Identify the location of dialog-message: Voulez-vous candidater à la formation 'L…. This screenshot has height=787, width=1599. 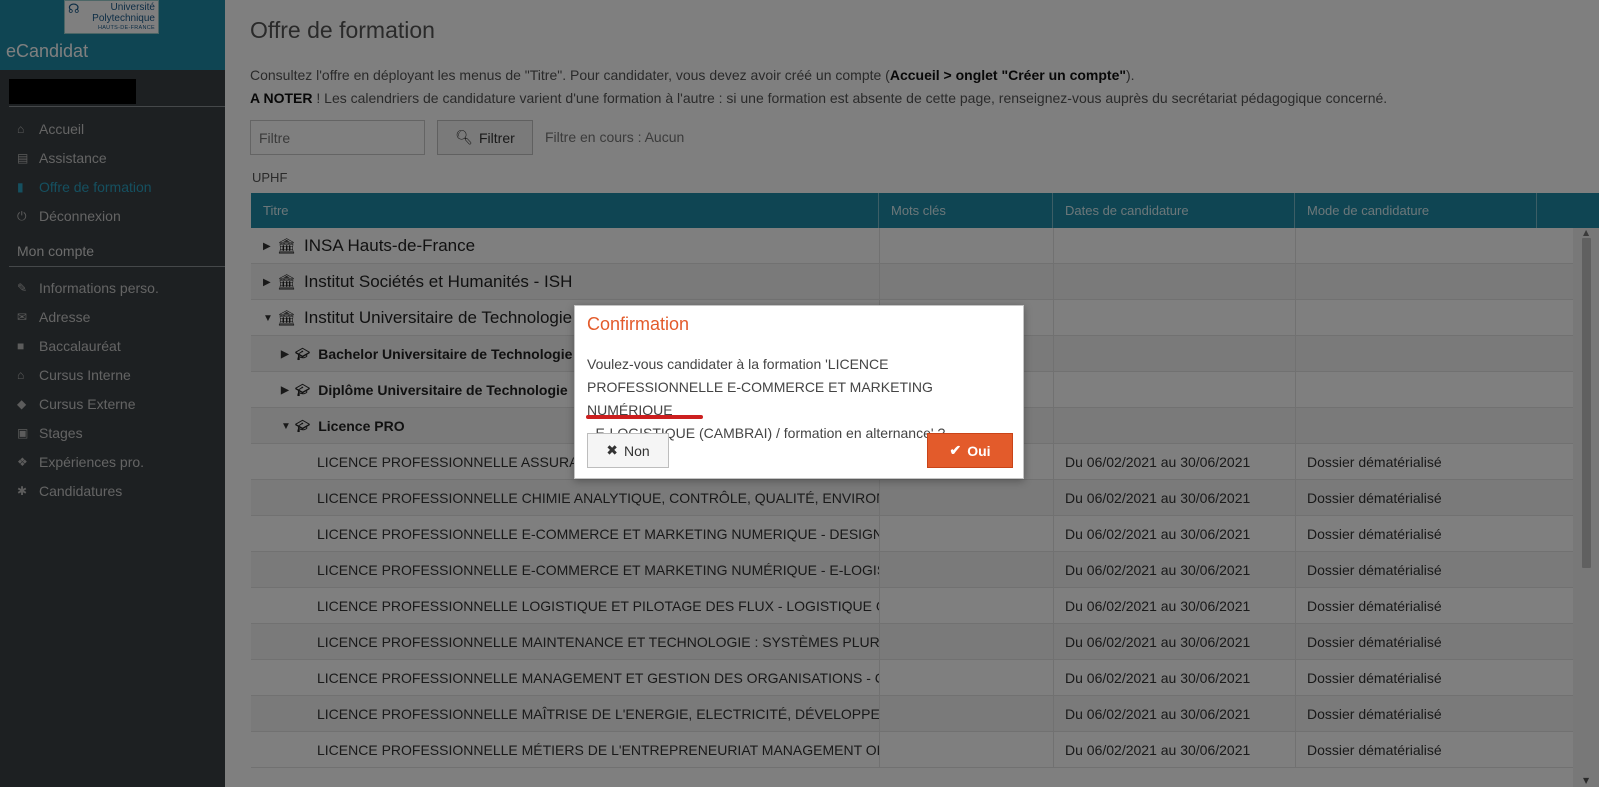
(801, 399).